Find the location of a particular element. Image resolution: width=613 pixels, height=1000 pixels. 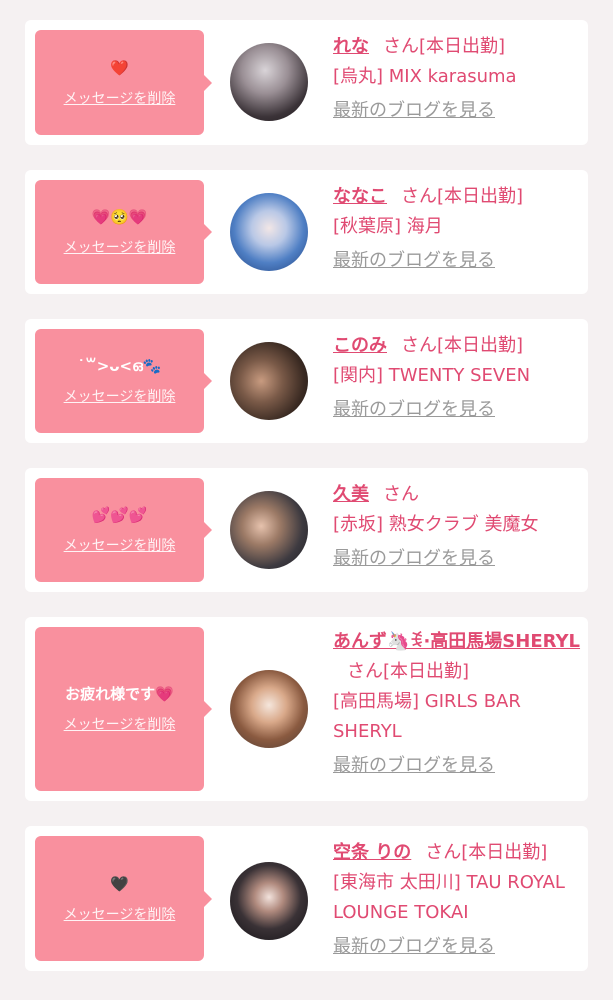

message-text: ˙꒳>ᴗ<ഒ🐾 is located at coordinates (119, 366).